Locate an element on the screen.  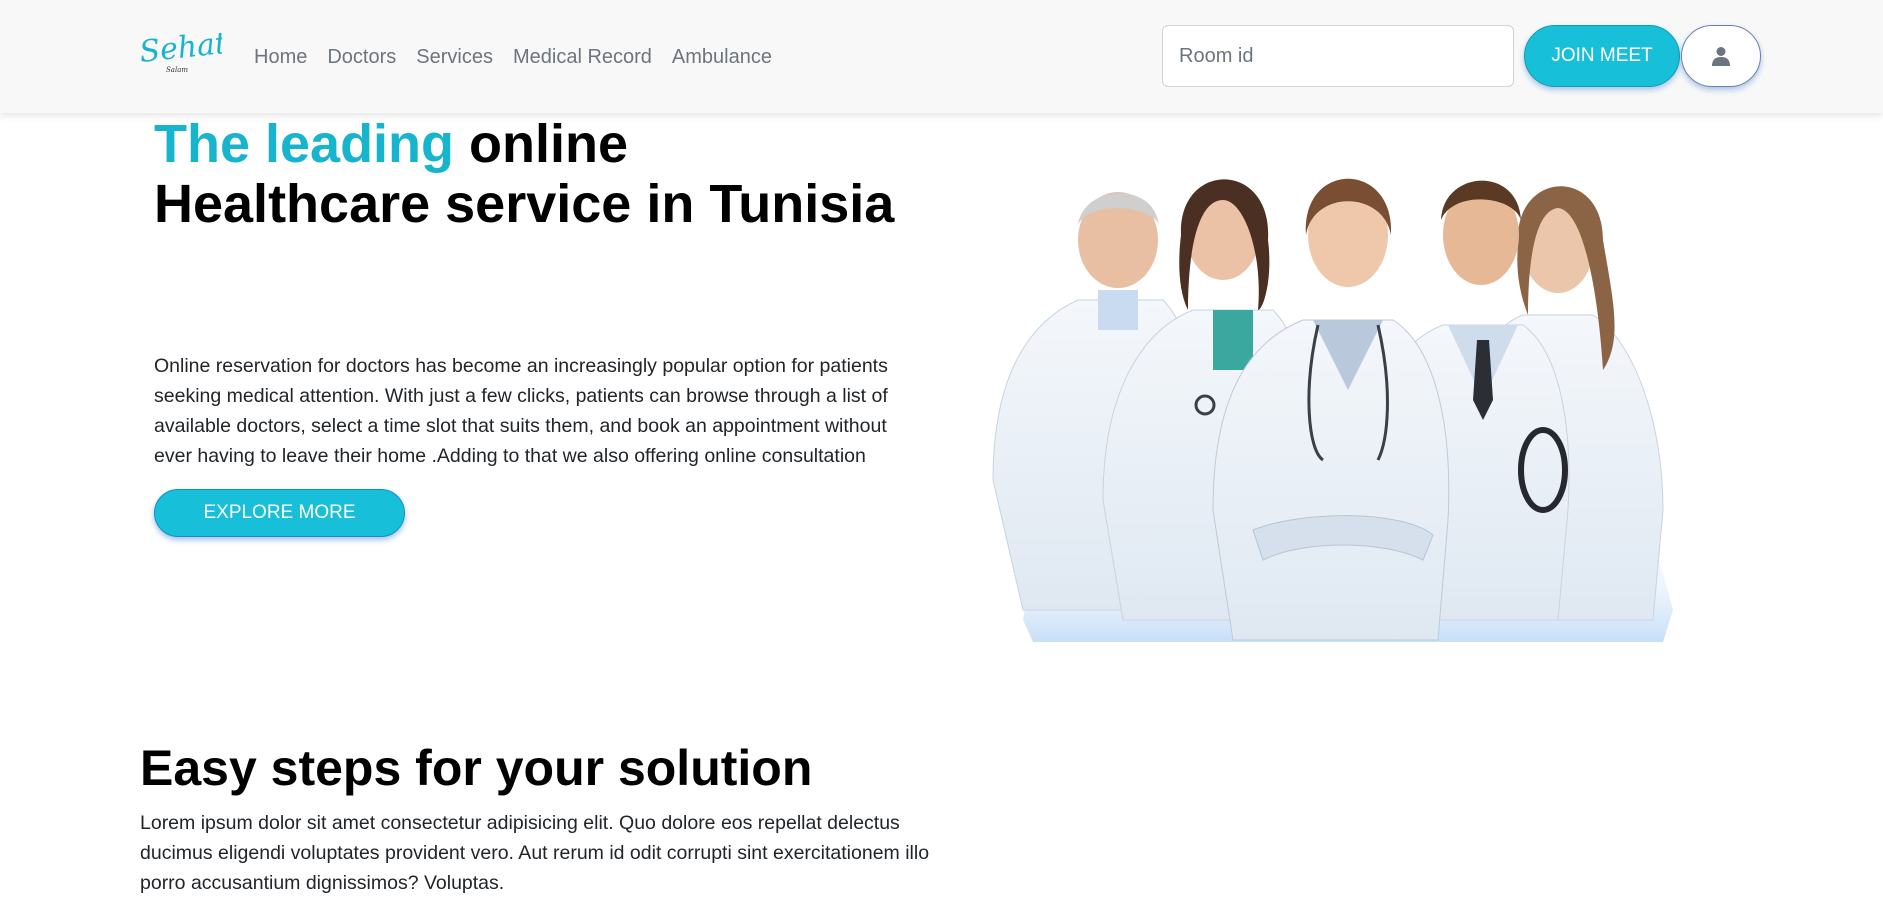
brand-logo: Sehaty Salam is located at coordinates (180, 54).